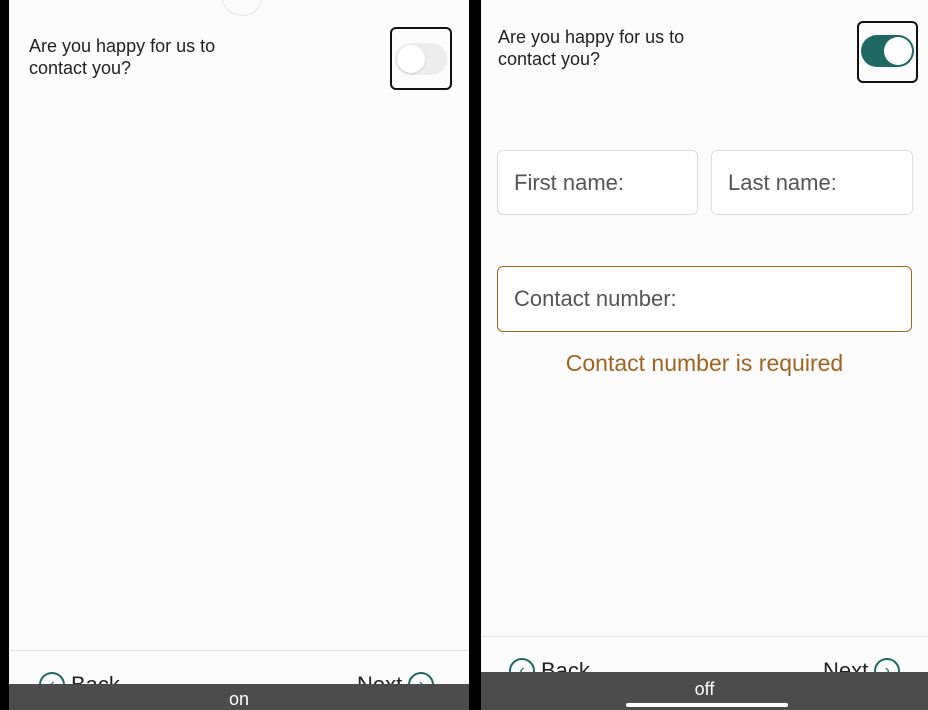 This screenshot has height=710, width=928. Describe the element at coordinates (707, 705) in the screenshot. I see `home-indicator` at that location.